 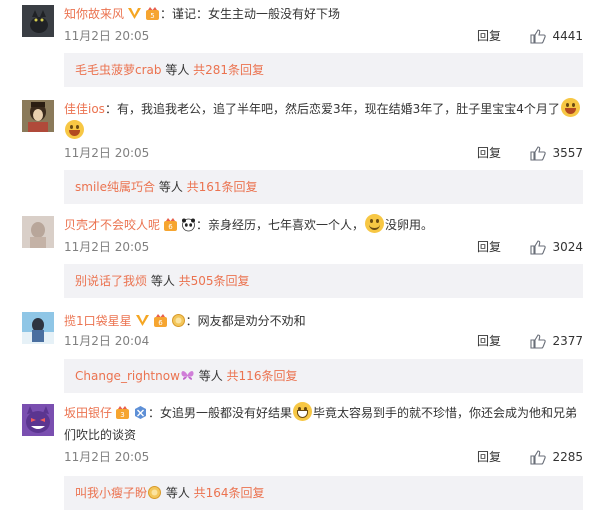 I want to click on like-button: 2377, so click(x=556, y=341).